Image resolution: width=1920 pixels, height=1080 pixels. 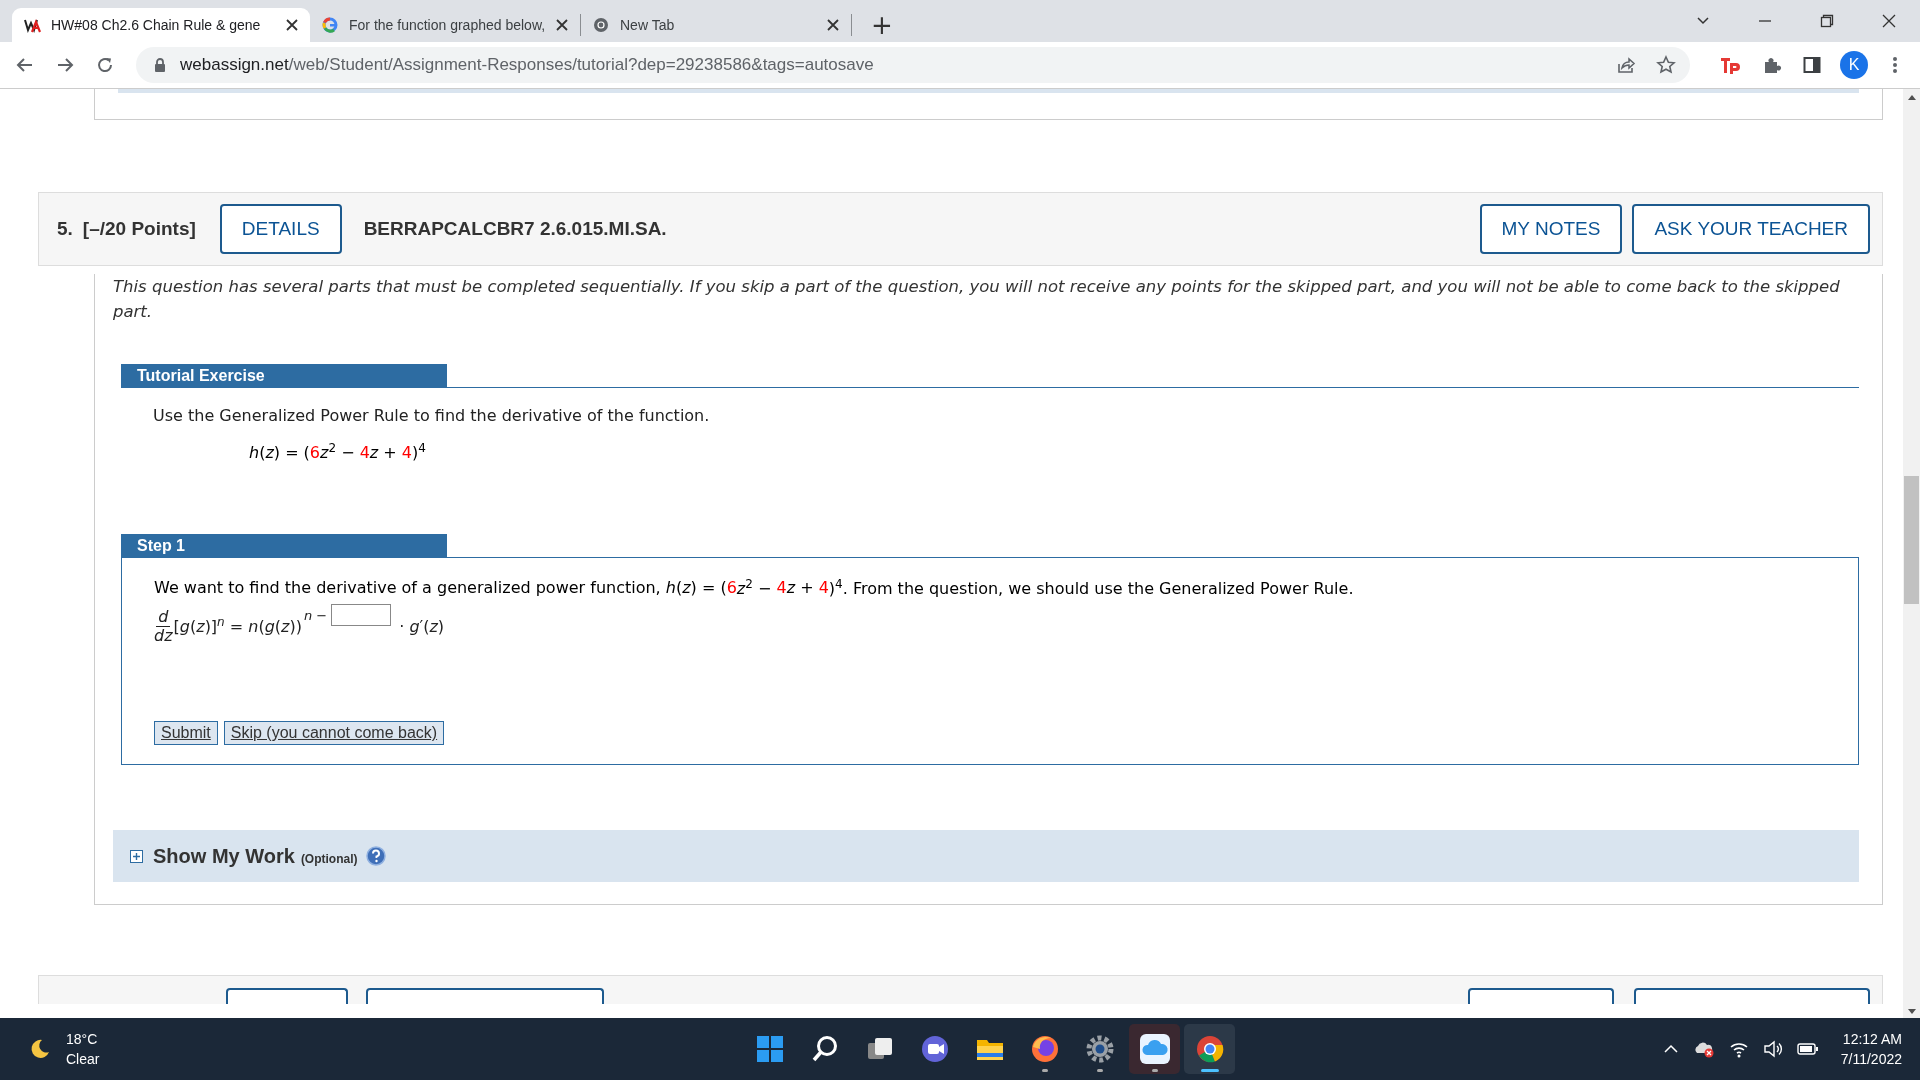 I want to click on star-icon, so click(x=1666, y=65).